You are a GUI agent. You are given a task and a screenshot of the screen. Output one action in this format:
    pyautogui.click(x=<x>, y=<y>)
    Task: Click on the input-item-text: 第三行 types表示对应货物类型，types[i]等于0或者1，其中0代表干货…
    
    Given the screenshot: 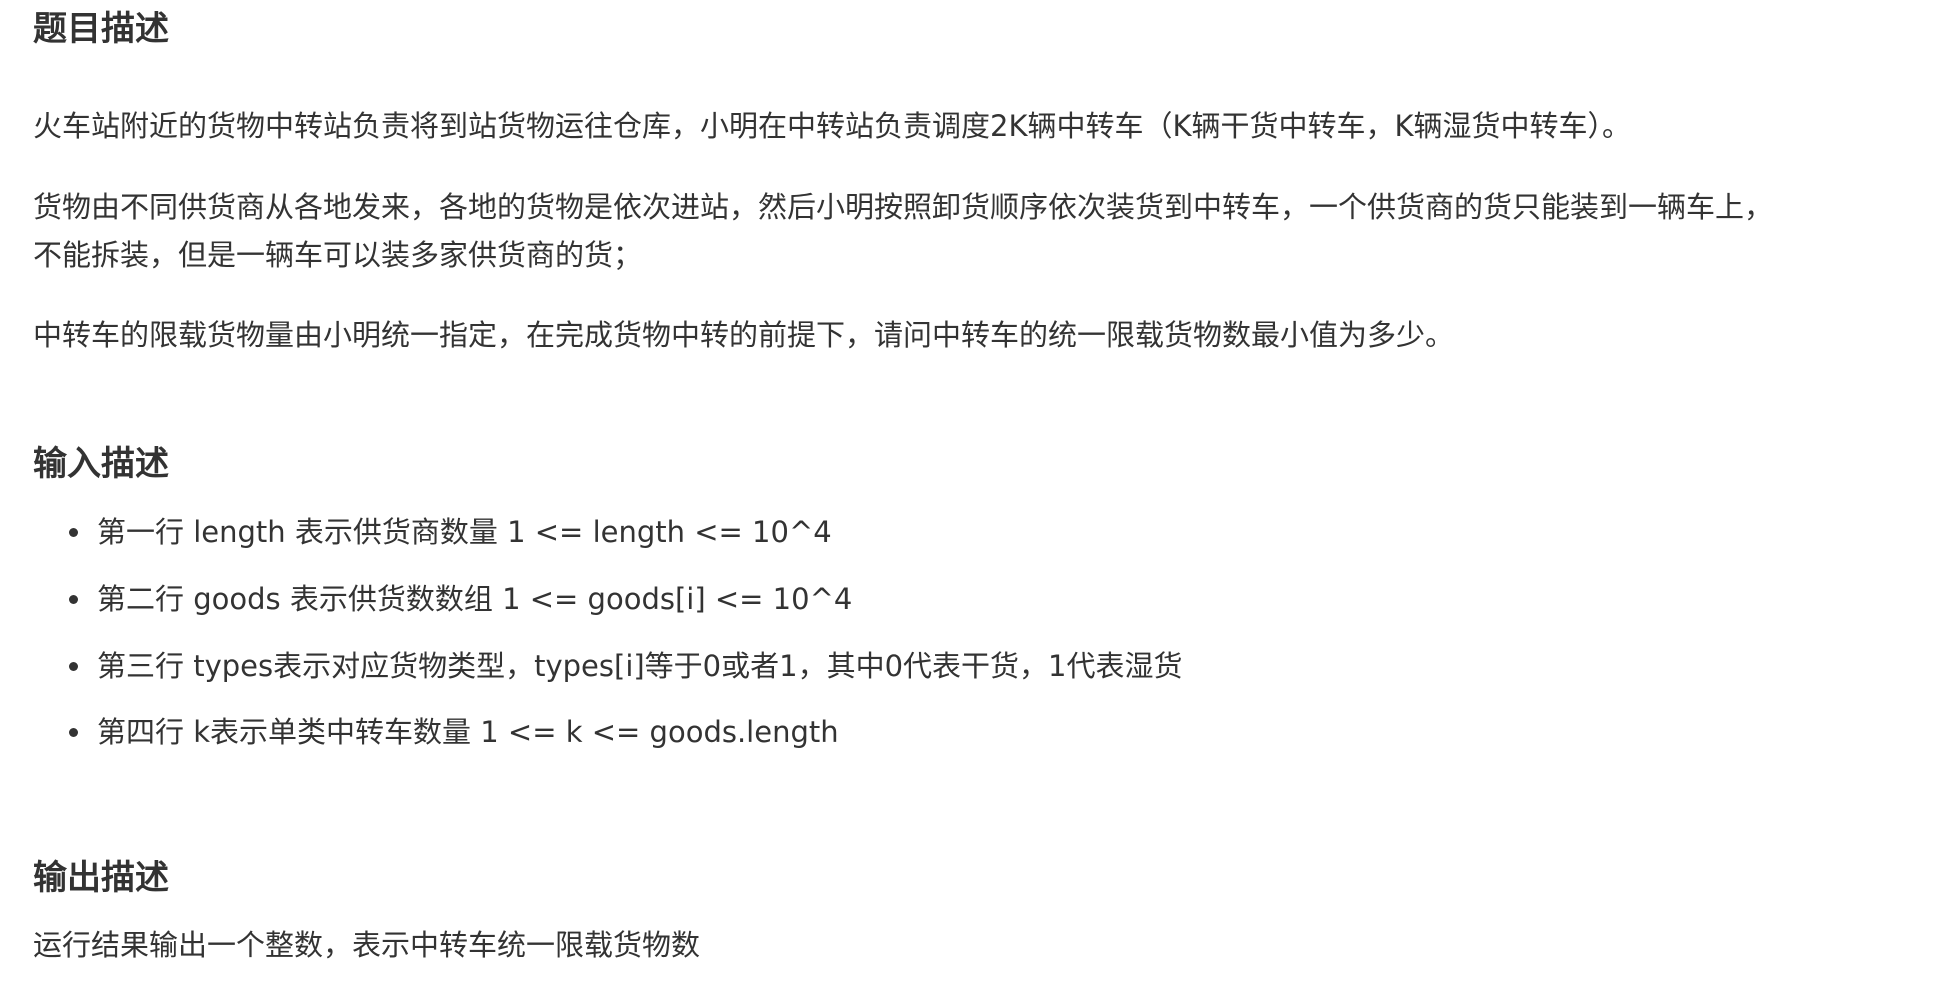 What is the action you would take?
    pyautogui.click(x=640, y=666)
    